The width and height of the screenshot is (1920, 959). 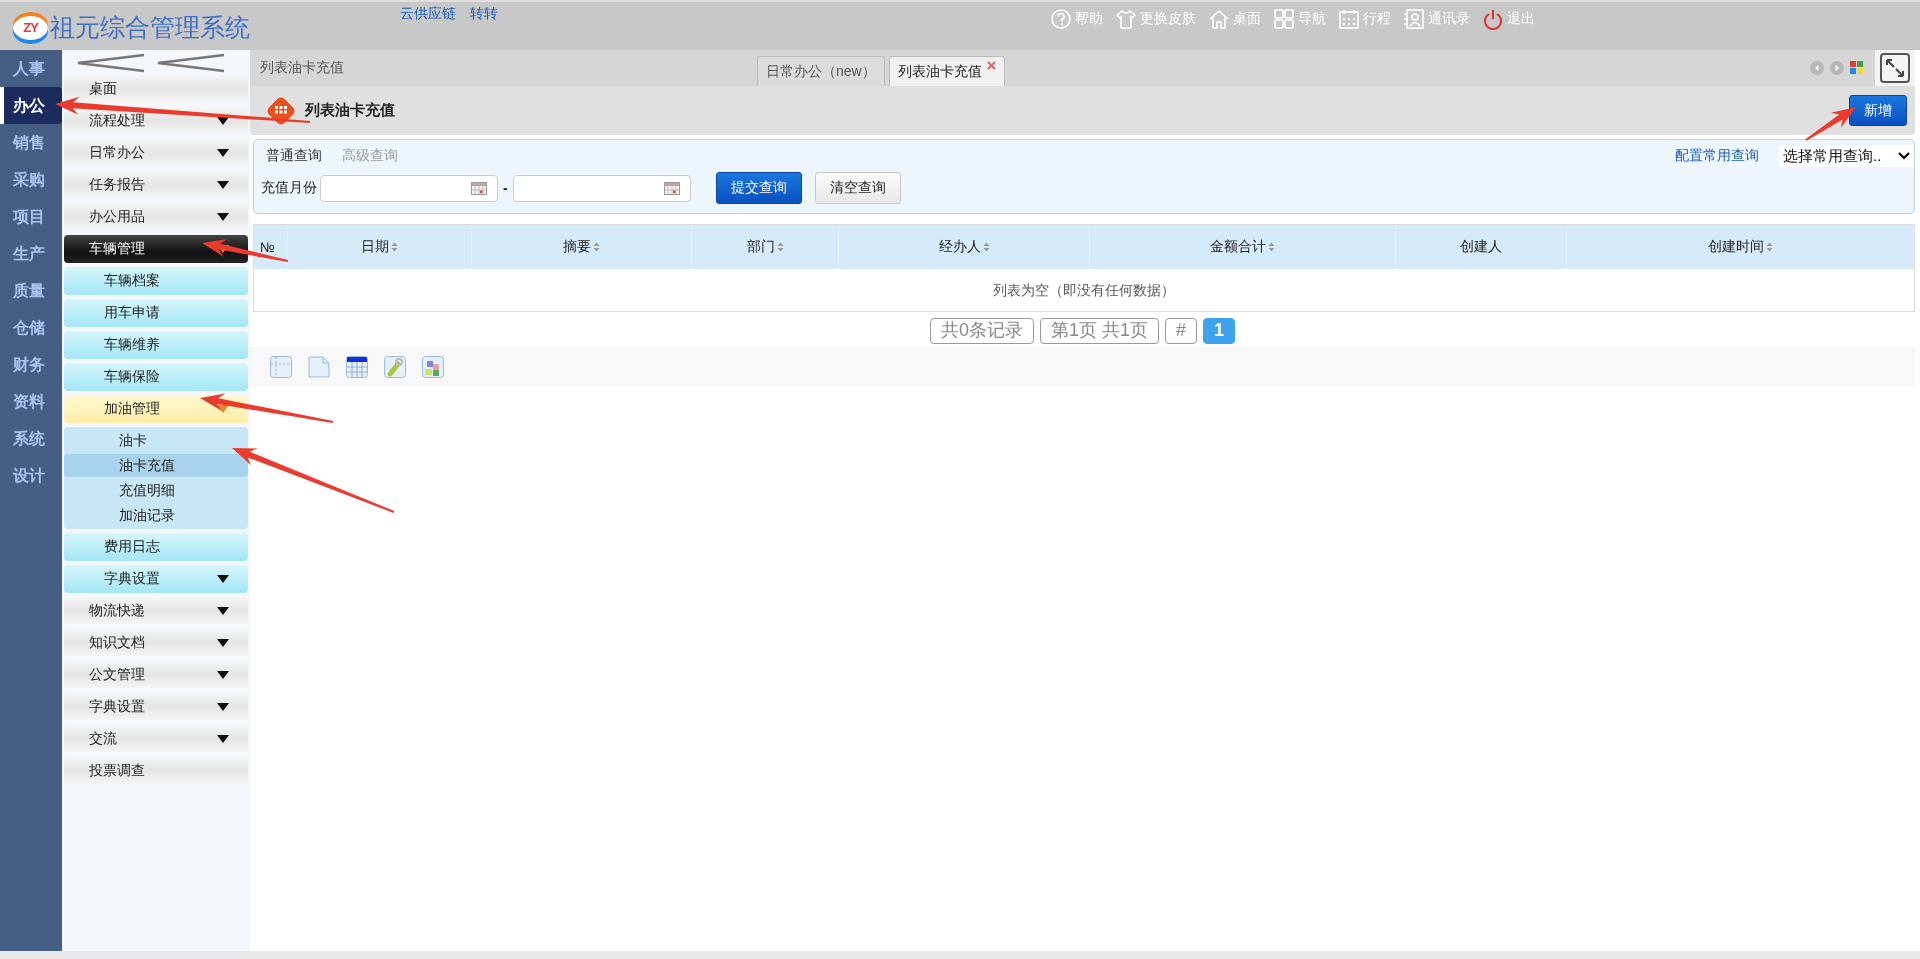 What do you see at coordinates (1895, 68) in the screenshot?
I see `fullscreen-icon` at bounding box center [1895, 68].